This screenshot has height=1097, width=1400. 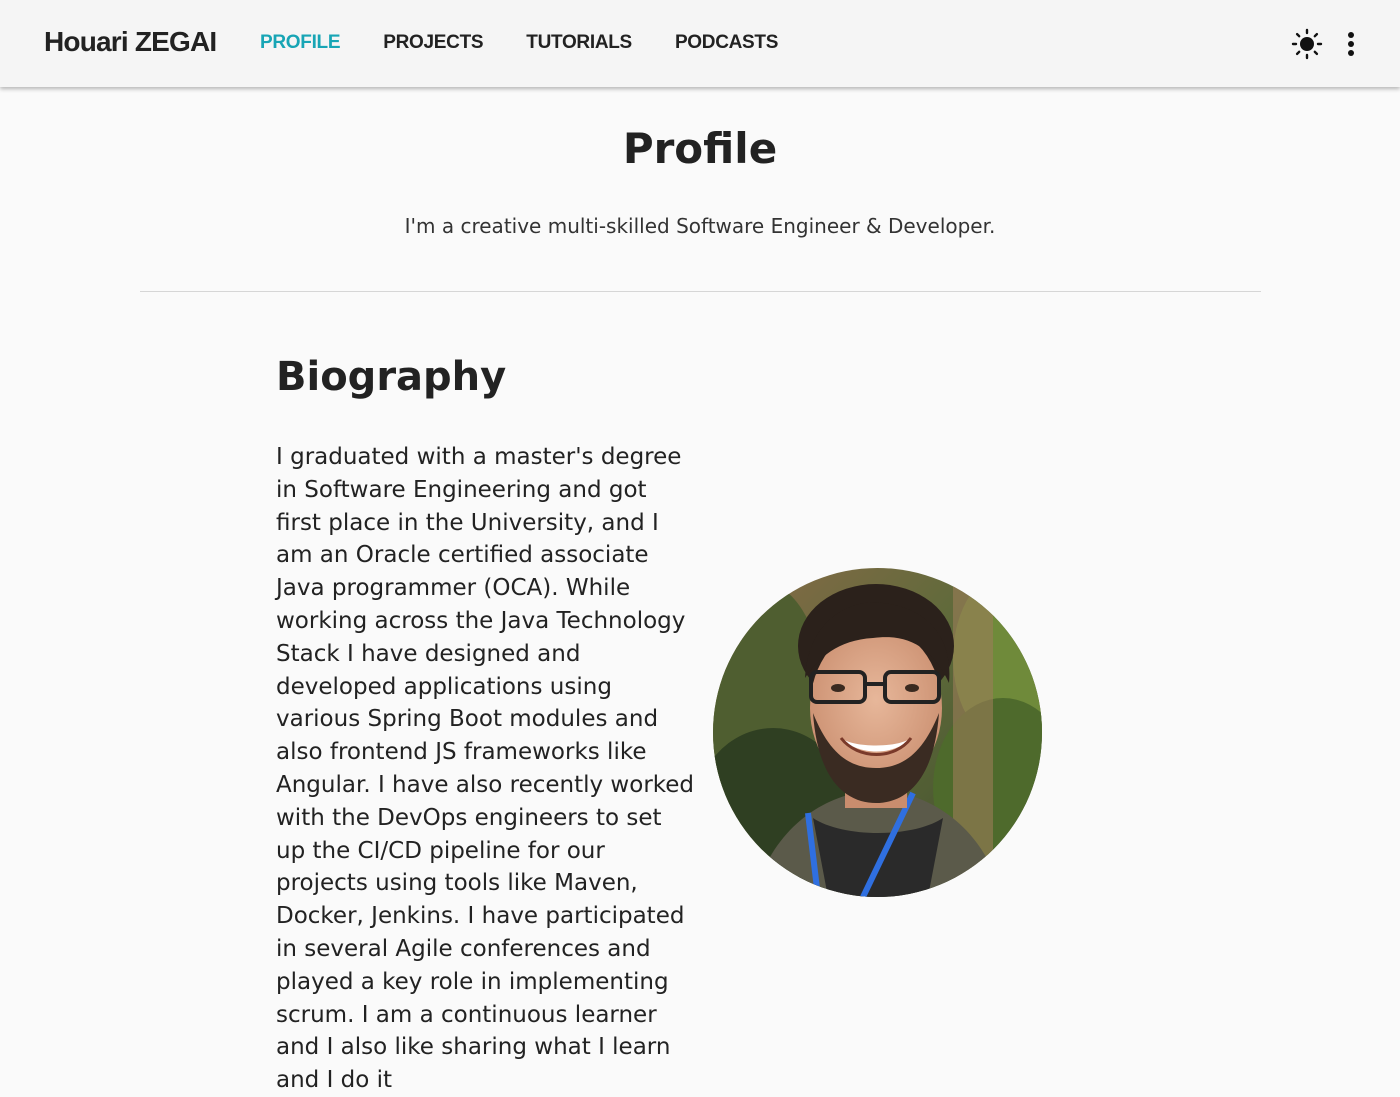 I want to click on more-vertical-icon, so click(x=1351, y=44).